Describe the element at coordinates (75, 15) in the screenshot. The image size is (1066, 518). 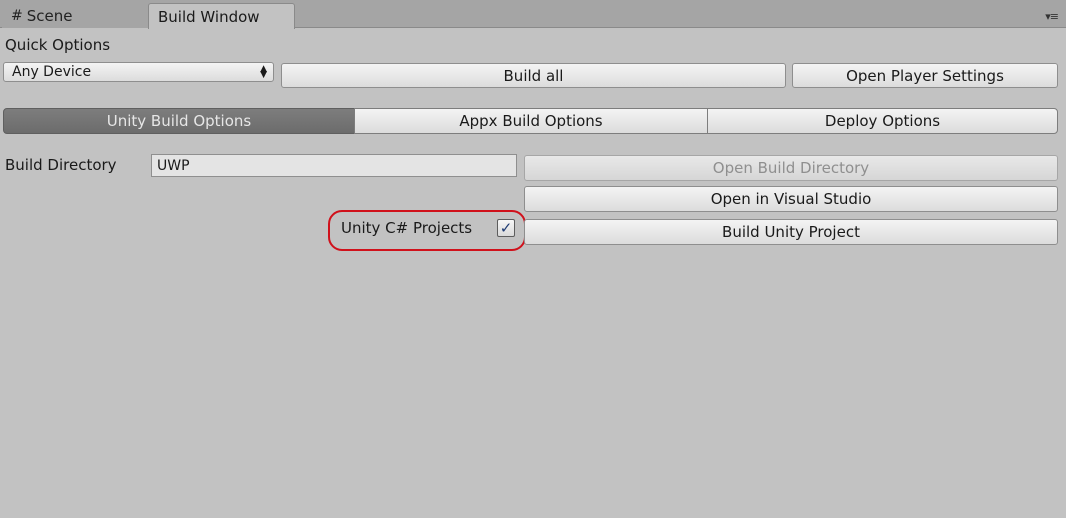
I see `tab-scene: # Scene` at that location.